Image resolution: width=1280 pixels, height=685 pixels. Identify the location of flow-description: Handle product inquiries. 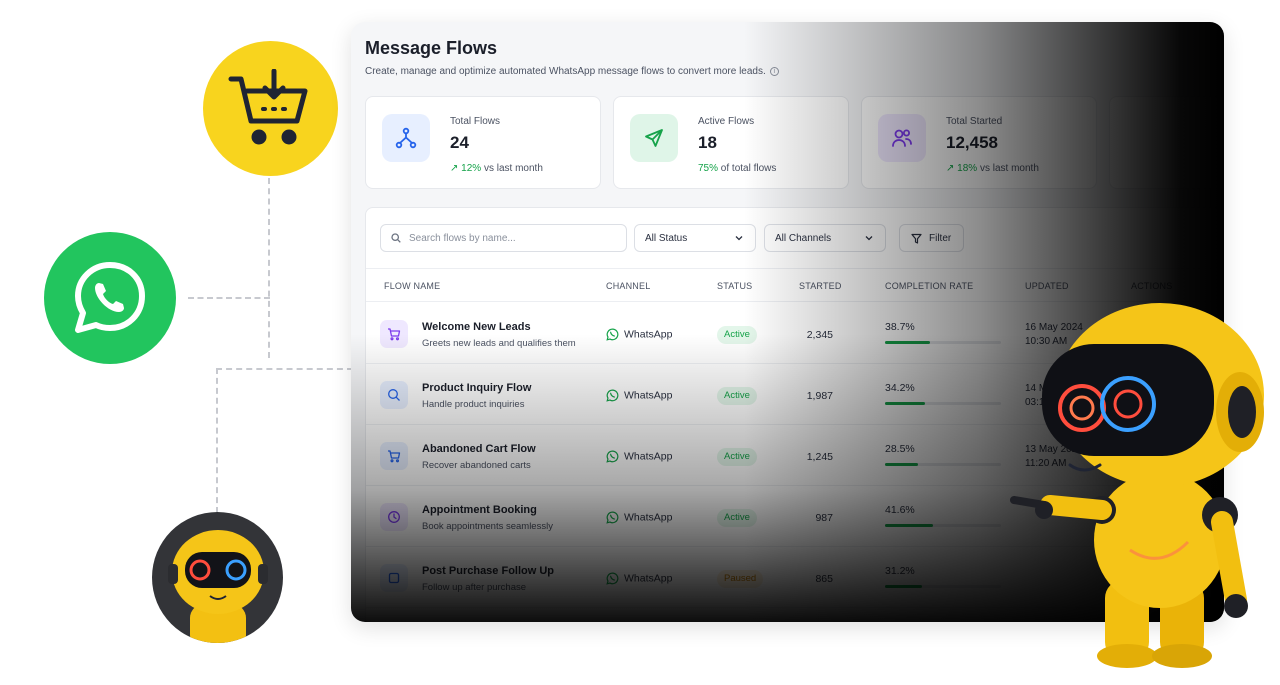
(473, 404).